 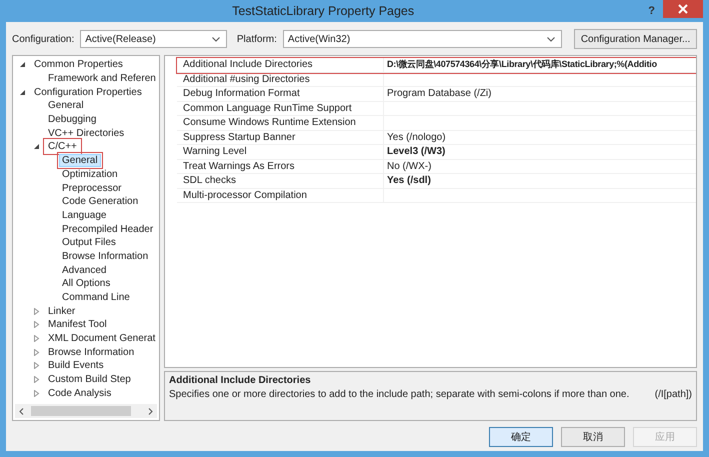 I want to click on tree-item: Common Properties, so click(x=78, y=65).